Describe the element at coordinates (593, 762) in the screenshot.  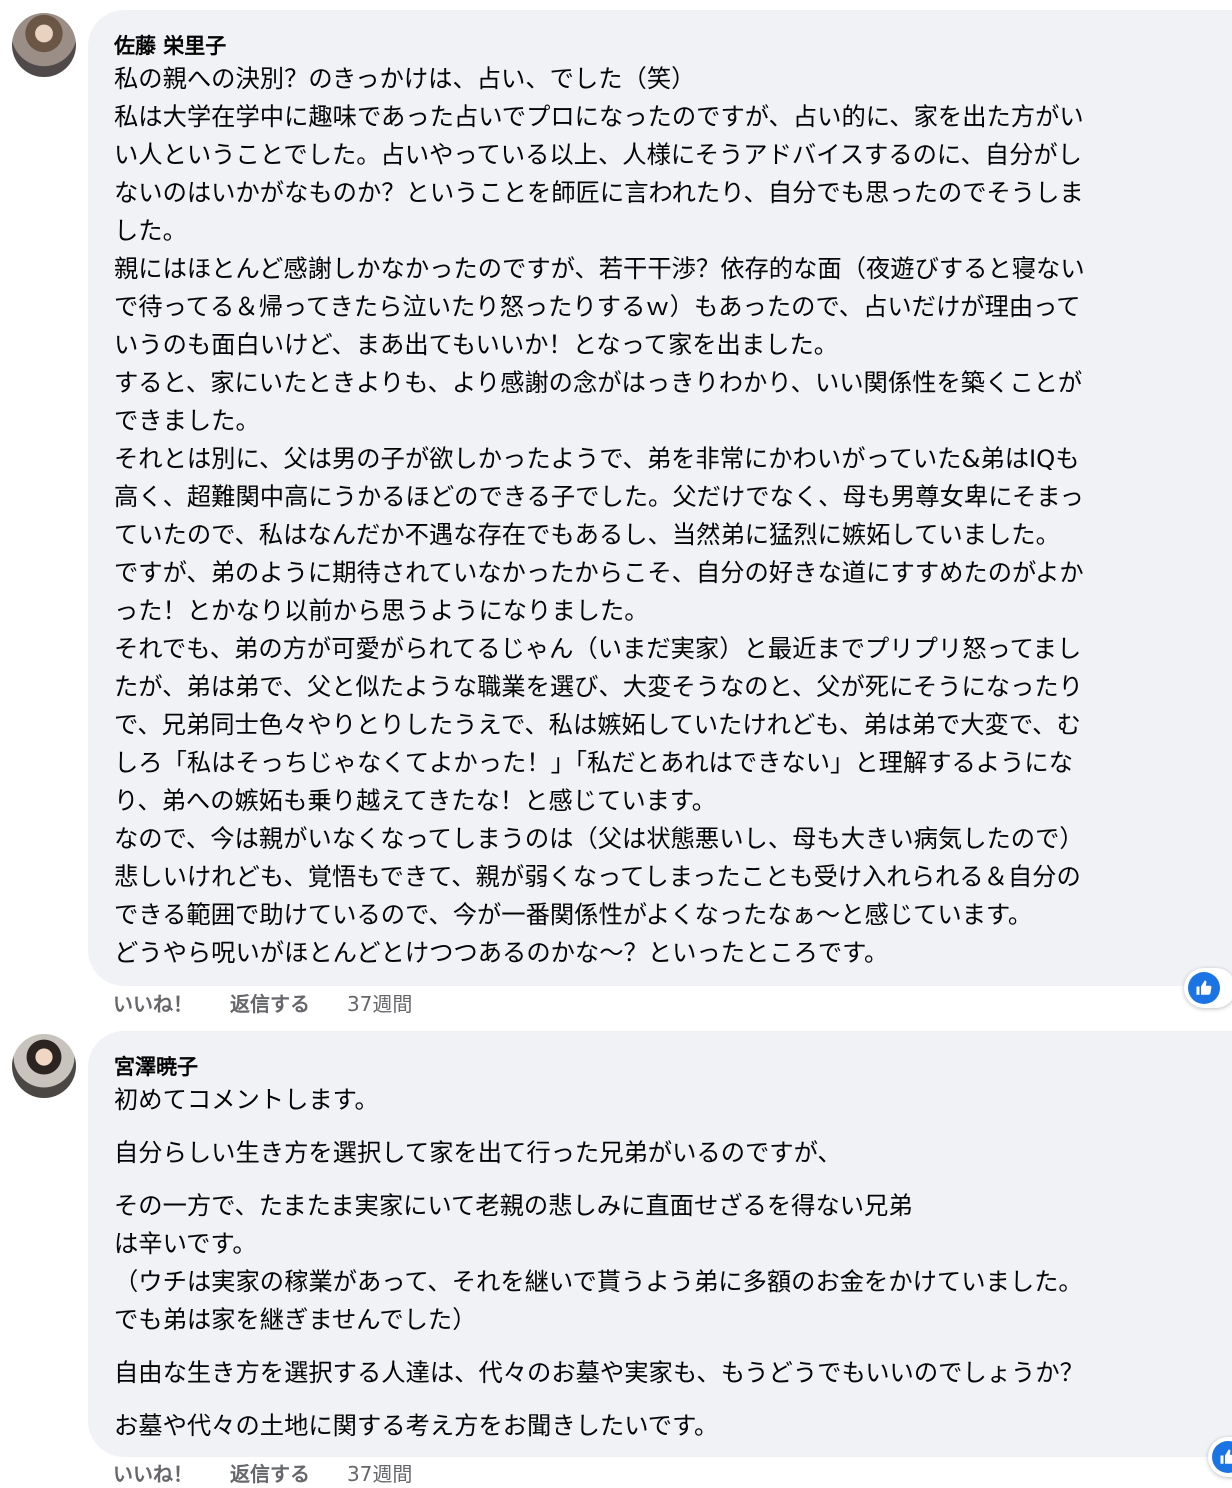
I see `comment-line: しろ「私はそっちじゃなくてよかった！」「私だとあれはできない」と理解するようにな` at that location.